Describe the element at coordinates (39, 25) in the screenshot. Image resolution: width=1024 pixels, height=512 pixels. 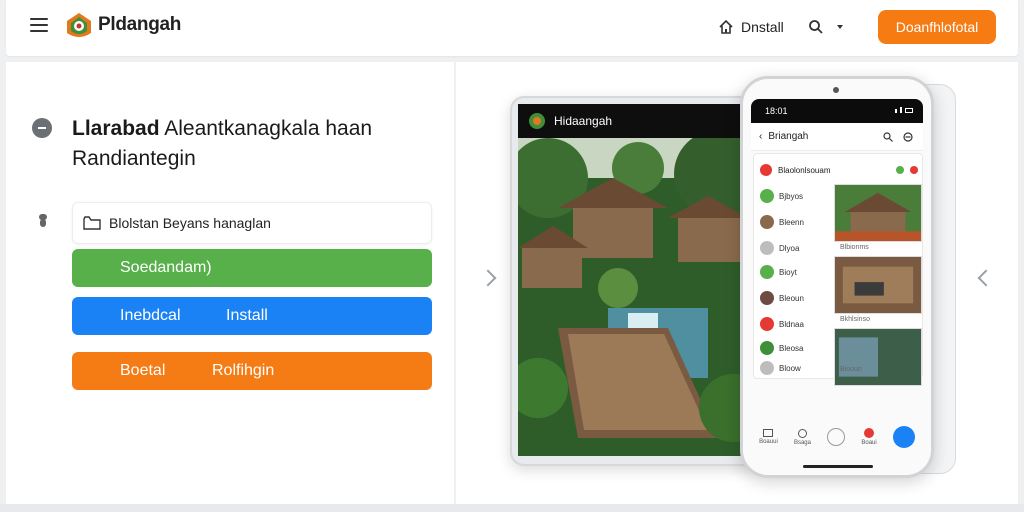
I see `menu-icon` at that location.